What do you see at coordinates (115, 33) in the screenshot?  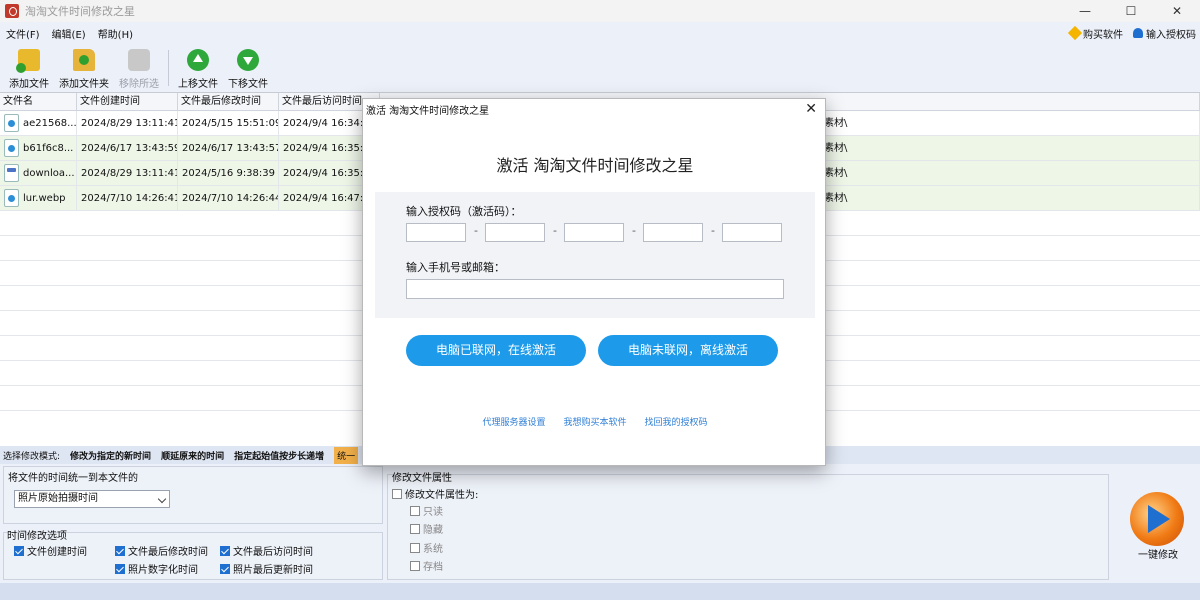 I see `menu-help: 帮助(H)` at bounding box center [115, 33].